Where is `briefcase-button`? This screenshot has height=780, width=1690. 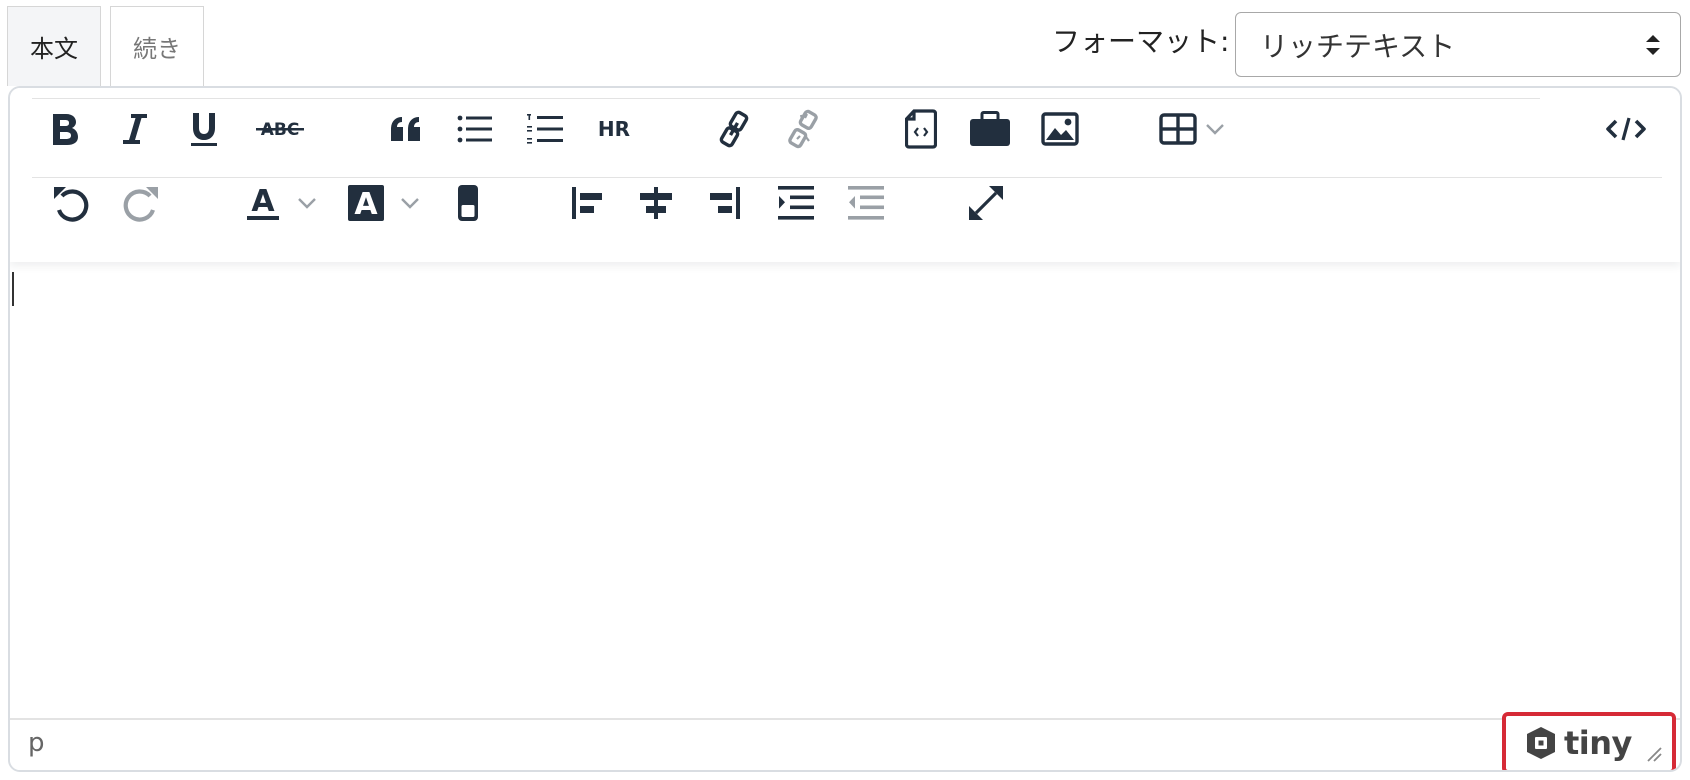 briefcase-button is located at coordinates (990, 129).